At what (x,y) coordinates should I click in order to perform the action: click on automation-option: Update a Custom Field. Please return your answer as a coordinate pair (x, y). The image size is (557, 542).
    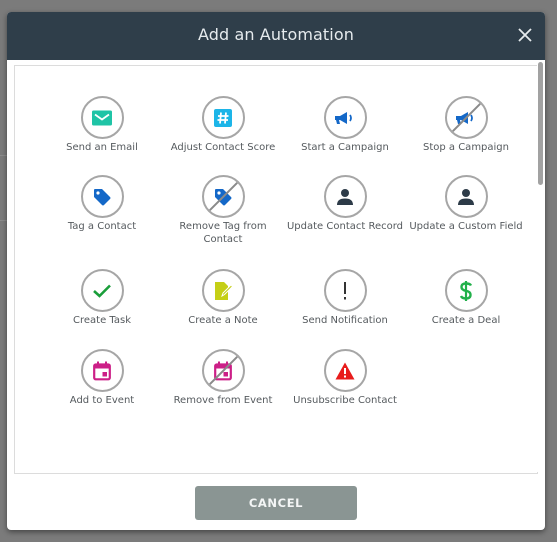
    Looking at the image, I should click on (466, 204).